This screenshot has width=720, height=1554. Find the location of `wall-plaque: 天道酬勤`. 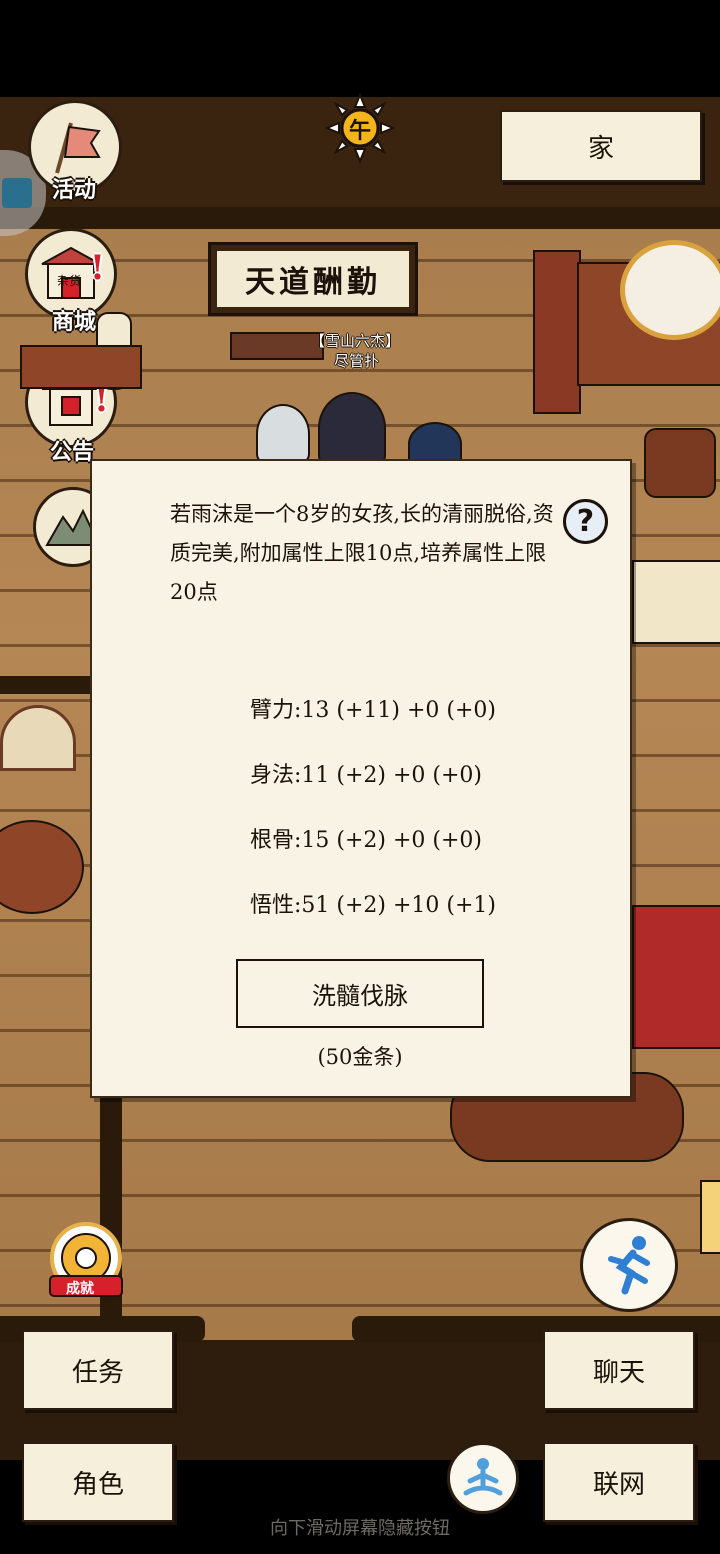

wall-plaque: 天道酬勤 is located at coordinates (313, 279).